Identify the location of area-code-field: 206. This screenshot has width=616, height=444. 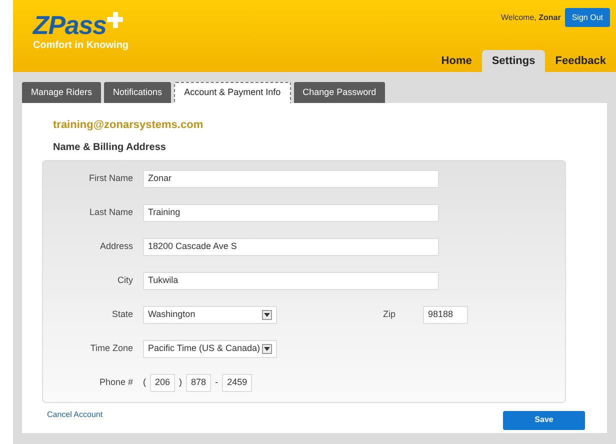
(163, 383).